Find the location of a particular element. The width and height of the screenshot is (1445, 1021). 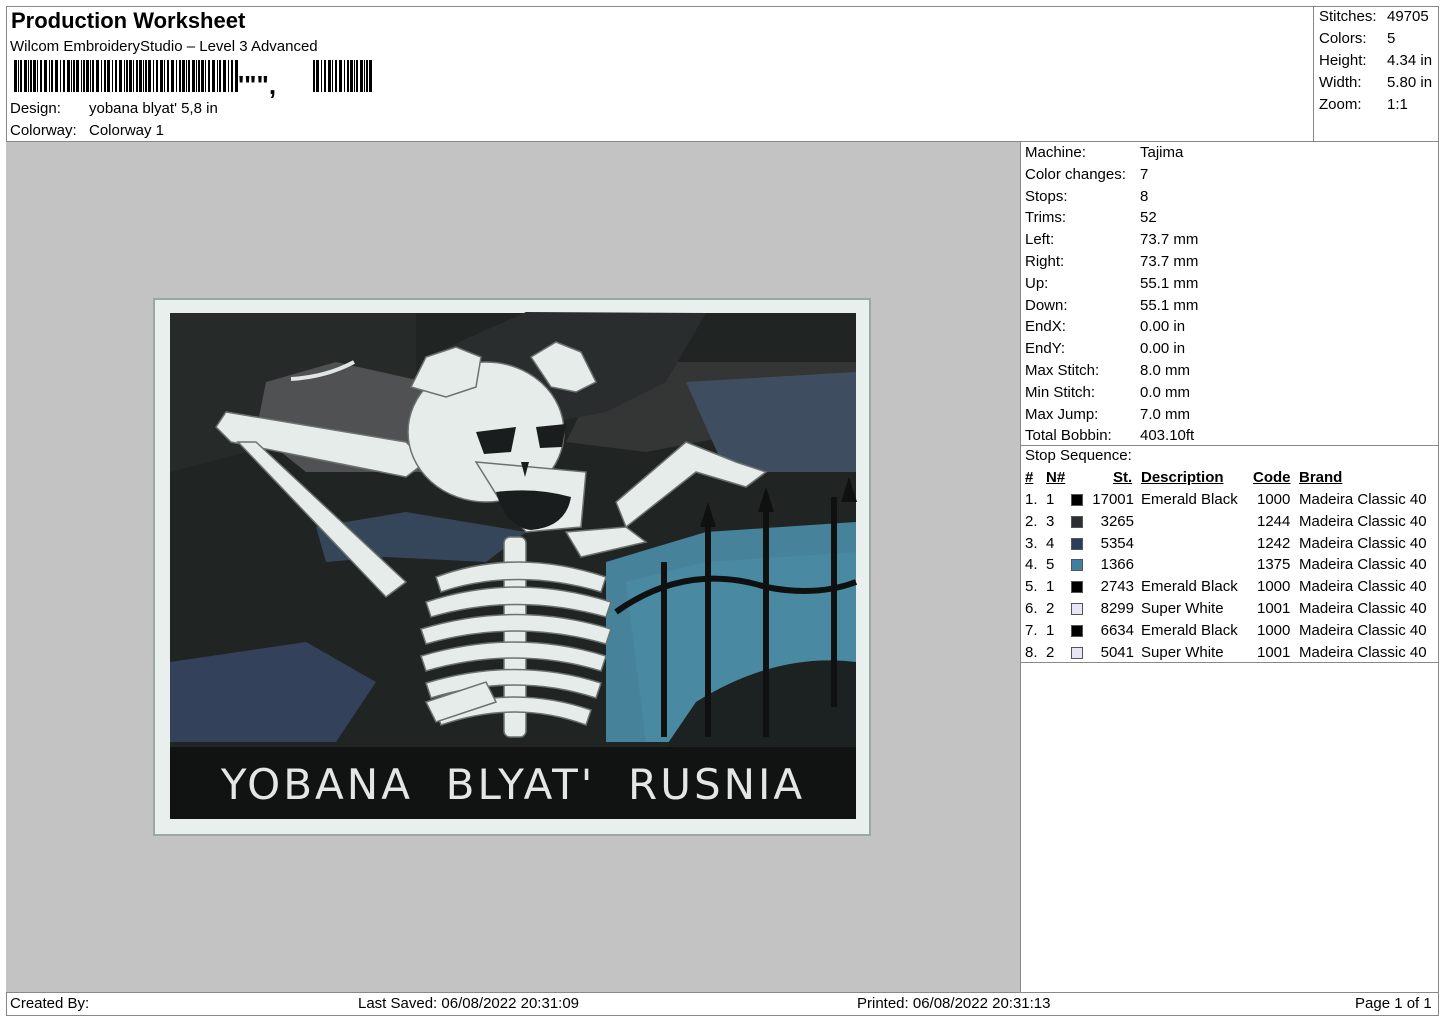

stitches-label: Stitches: is located at coordinates (1348, 16).